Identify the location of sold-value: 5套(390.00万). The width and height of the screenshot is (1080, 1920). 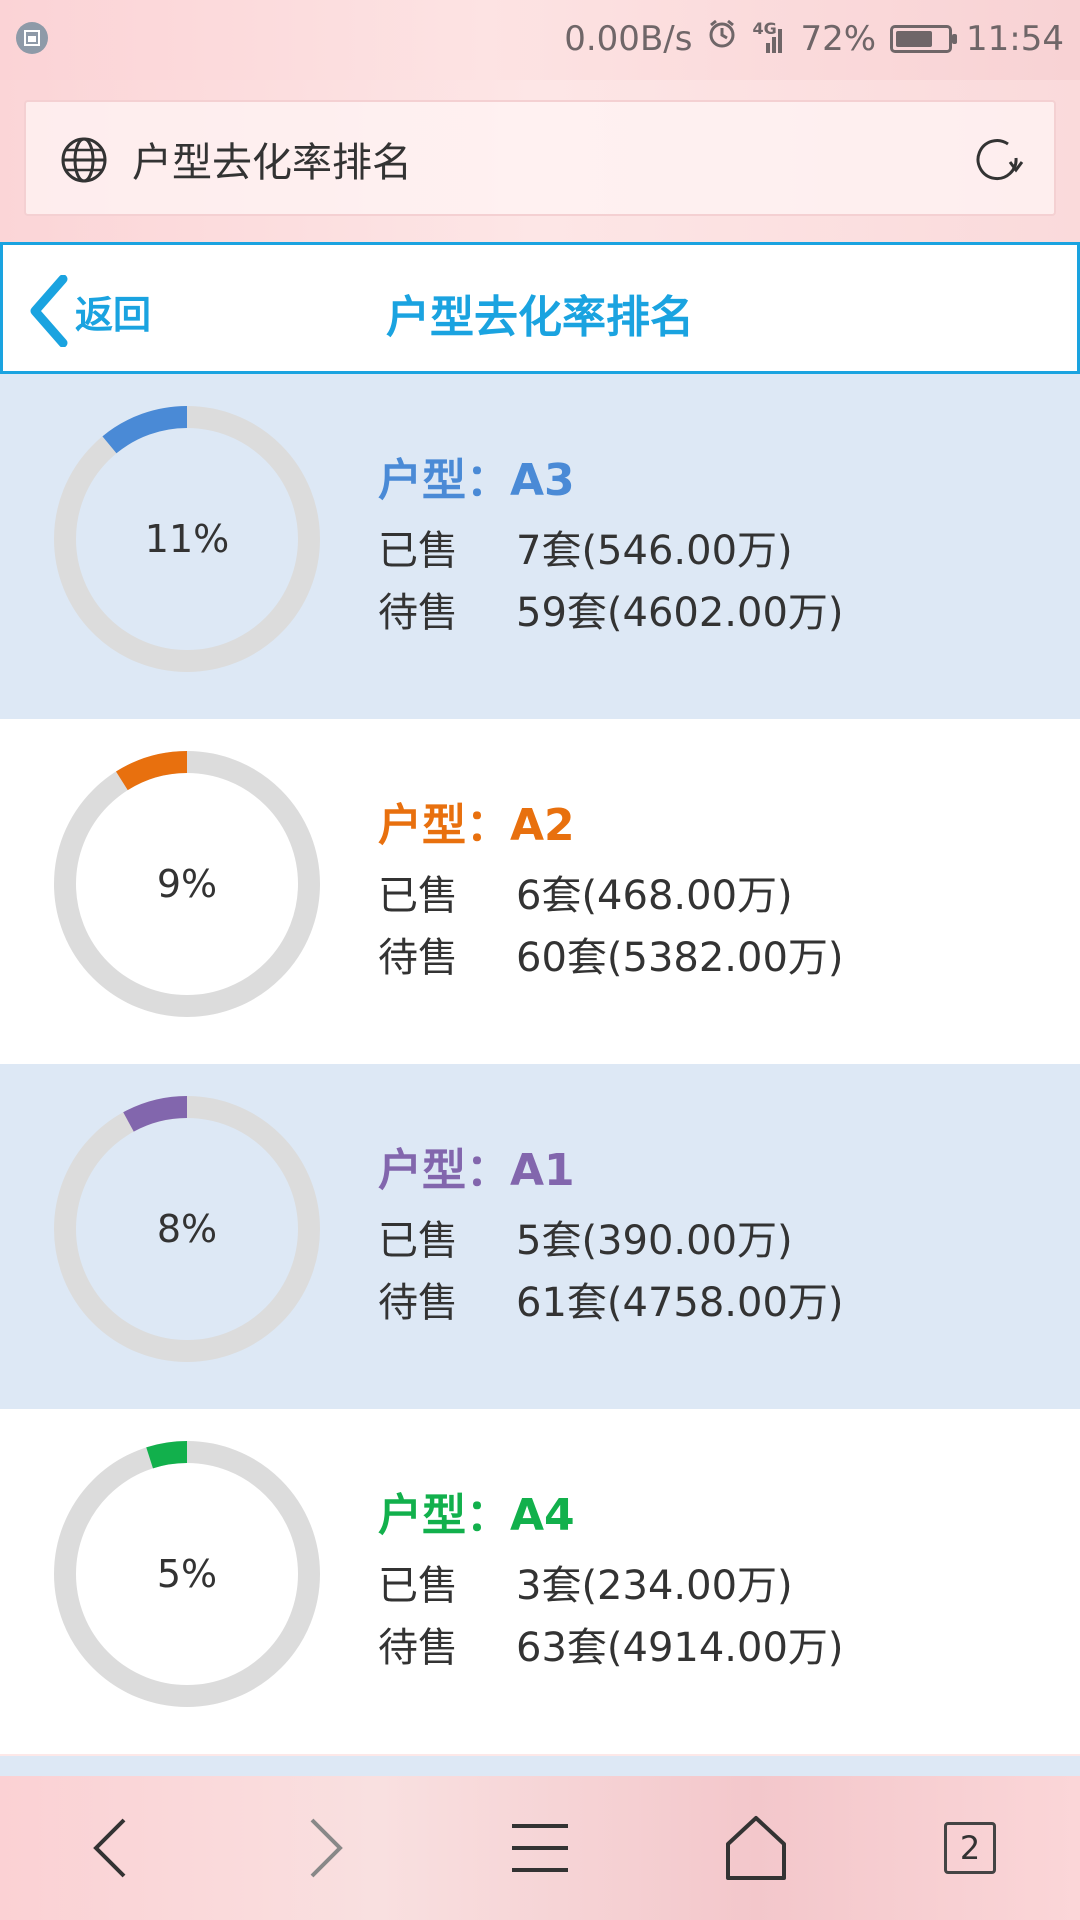
(654, 1241).